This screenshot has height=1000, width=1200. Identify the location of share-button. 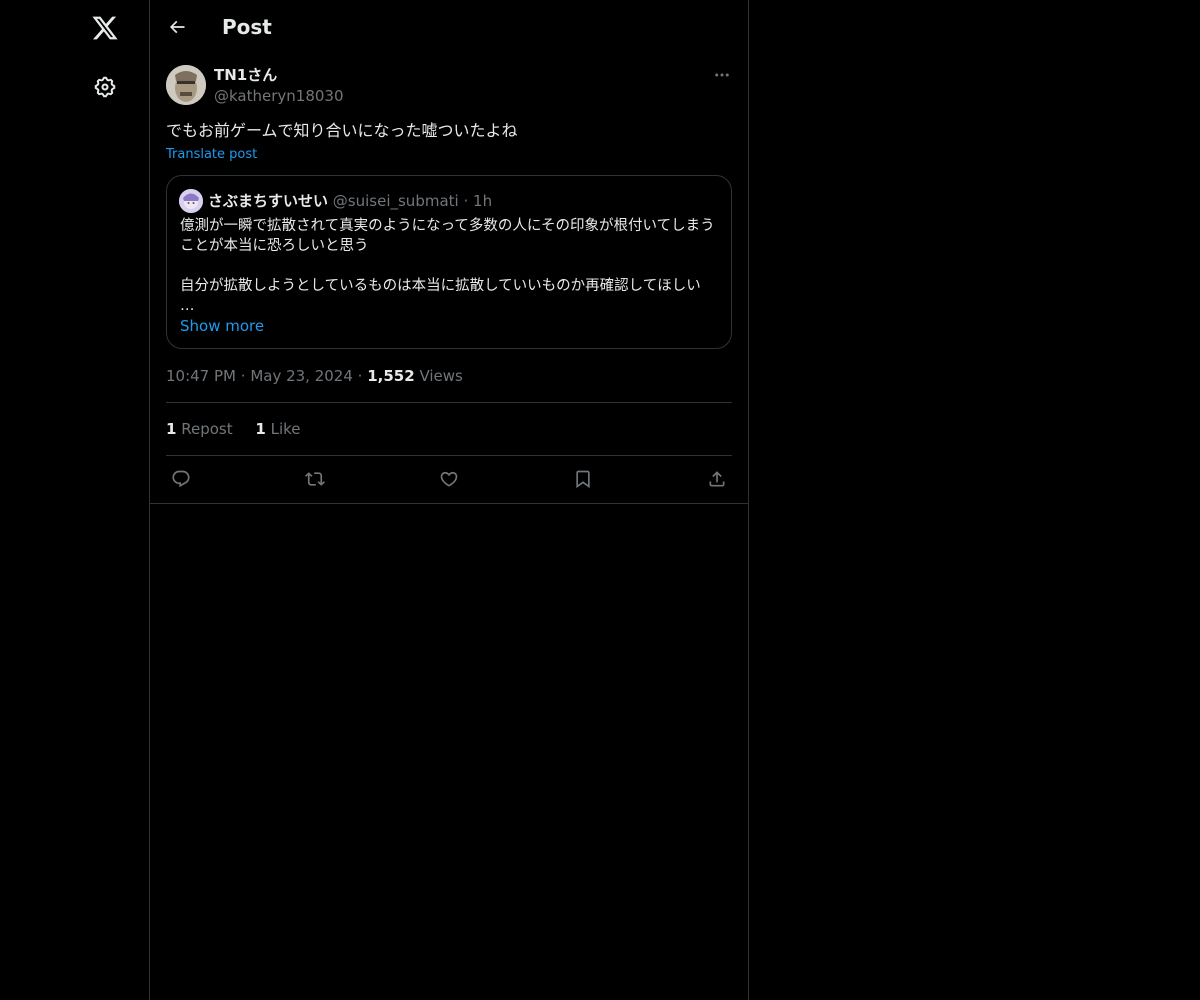
(717, 479).